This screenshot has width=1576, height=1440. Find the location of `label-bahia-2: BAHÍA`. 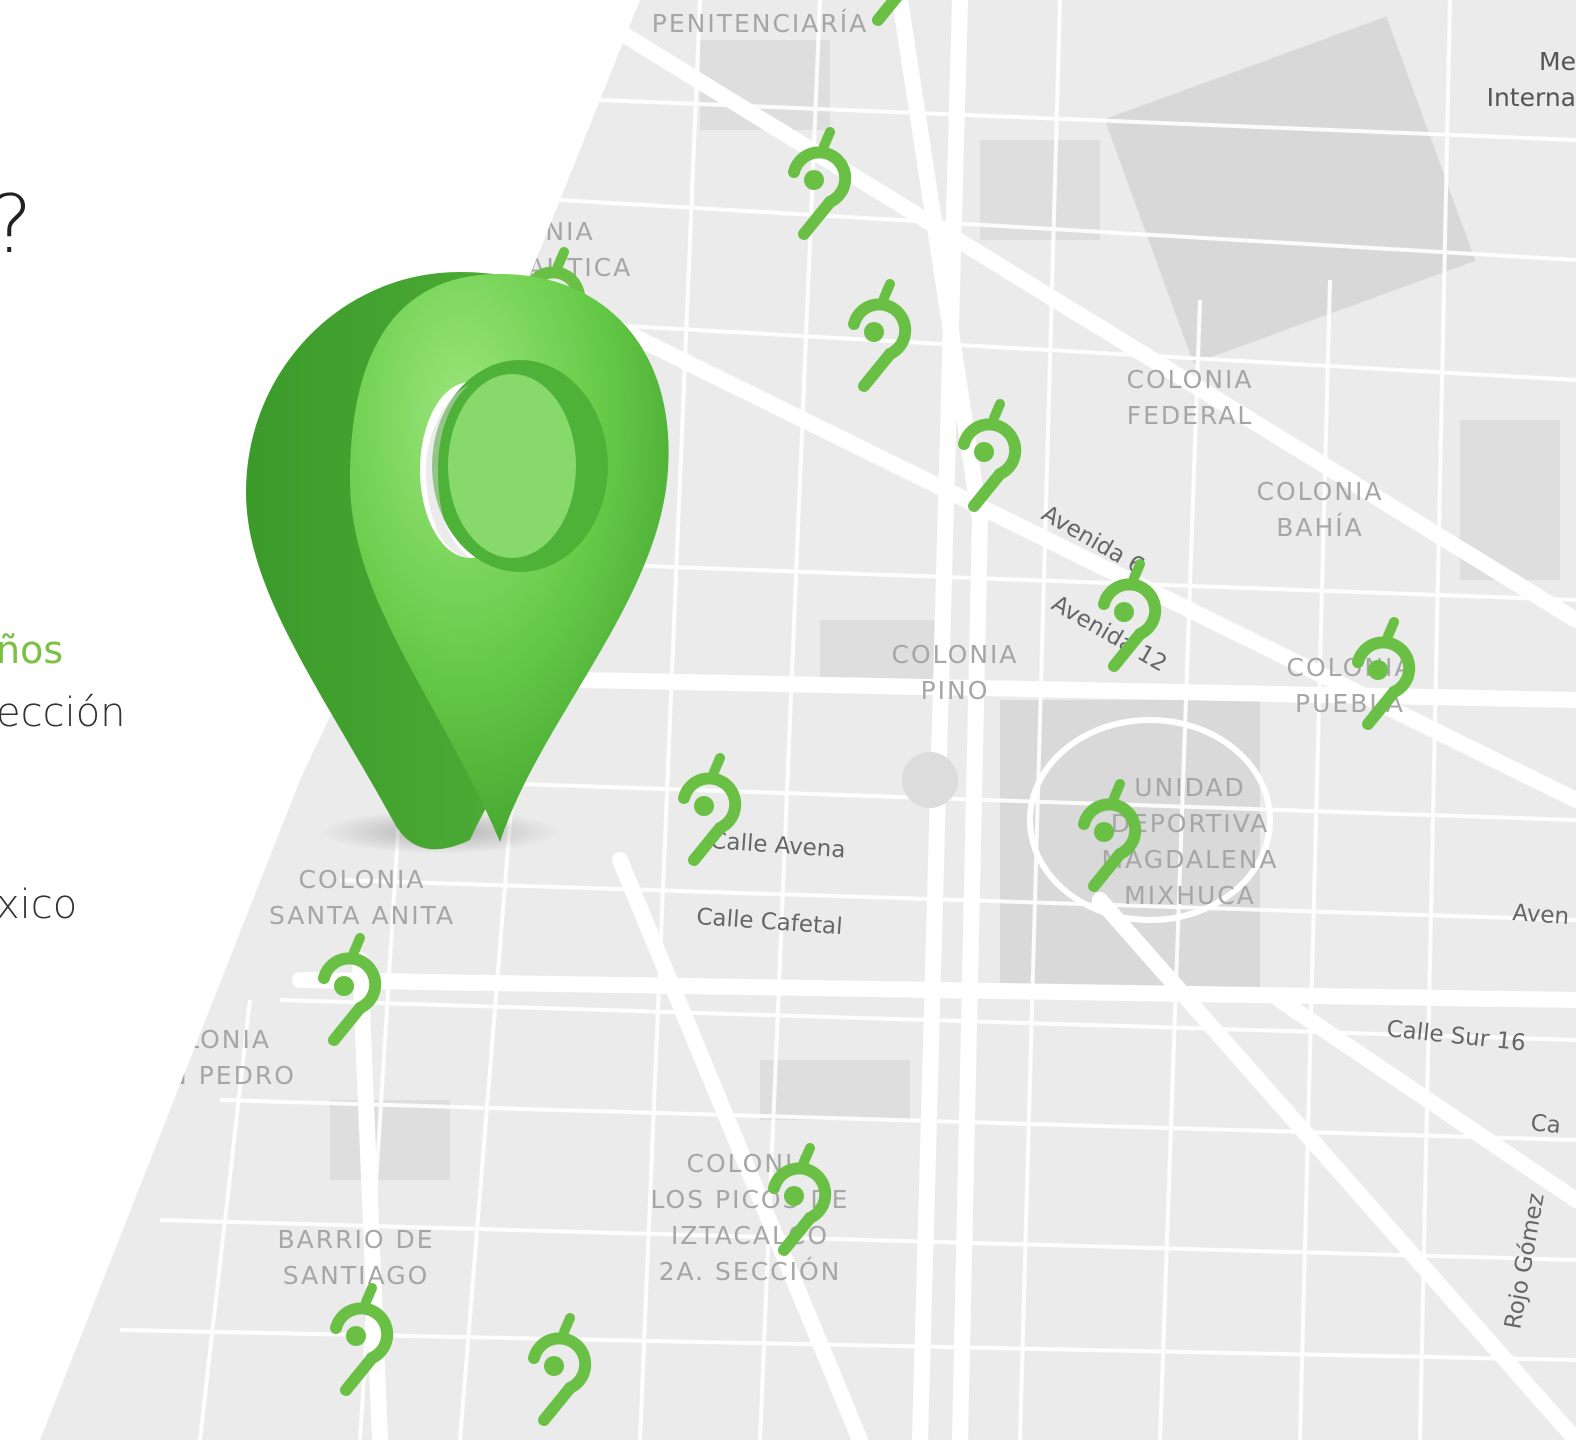

label-bahia-2: BAHÍA is located at coordinates (1320, 527).